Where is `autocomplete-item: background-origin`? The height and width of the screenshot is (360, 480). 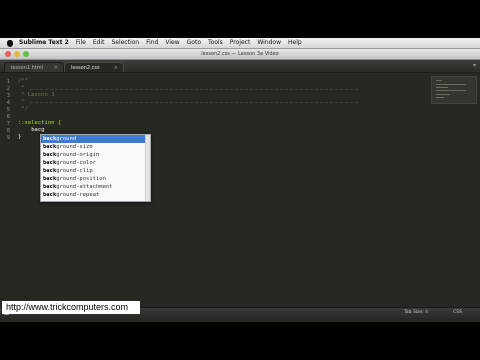 autocomplete-item: background-origin is located at coordinates (95, 155).